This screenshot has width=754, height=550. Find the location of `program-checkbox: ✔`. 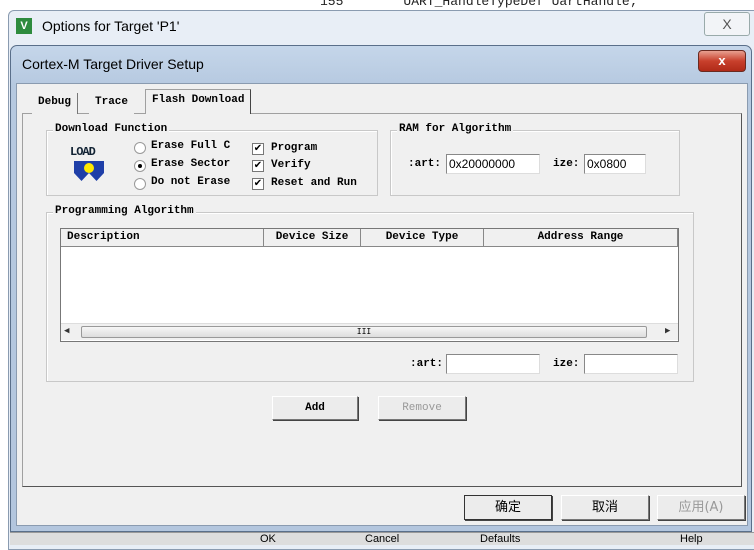

program-checkbox: ✔ is located at coordinates (258, 149).